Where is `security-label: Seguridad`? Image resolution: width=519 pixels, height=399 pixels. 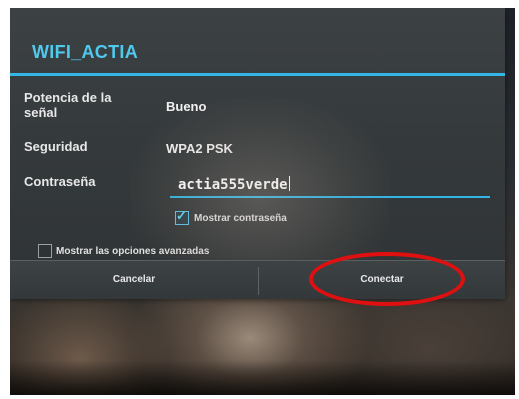
security-label: Seguridad is located at coordinates (56, 146).